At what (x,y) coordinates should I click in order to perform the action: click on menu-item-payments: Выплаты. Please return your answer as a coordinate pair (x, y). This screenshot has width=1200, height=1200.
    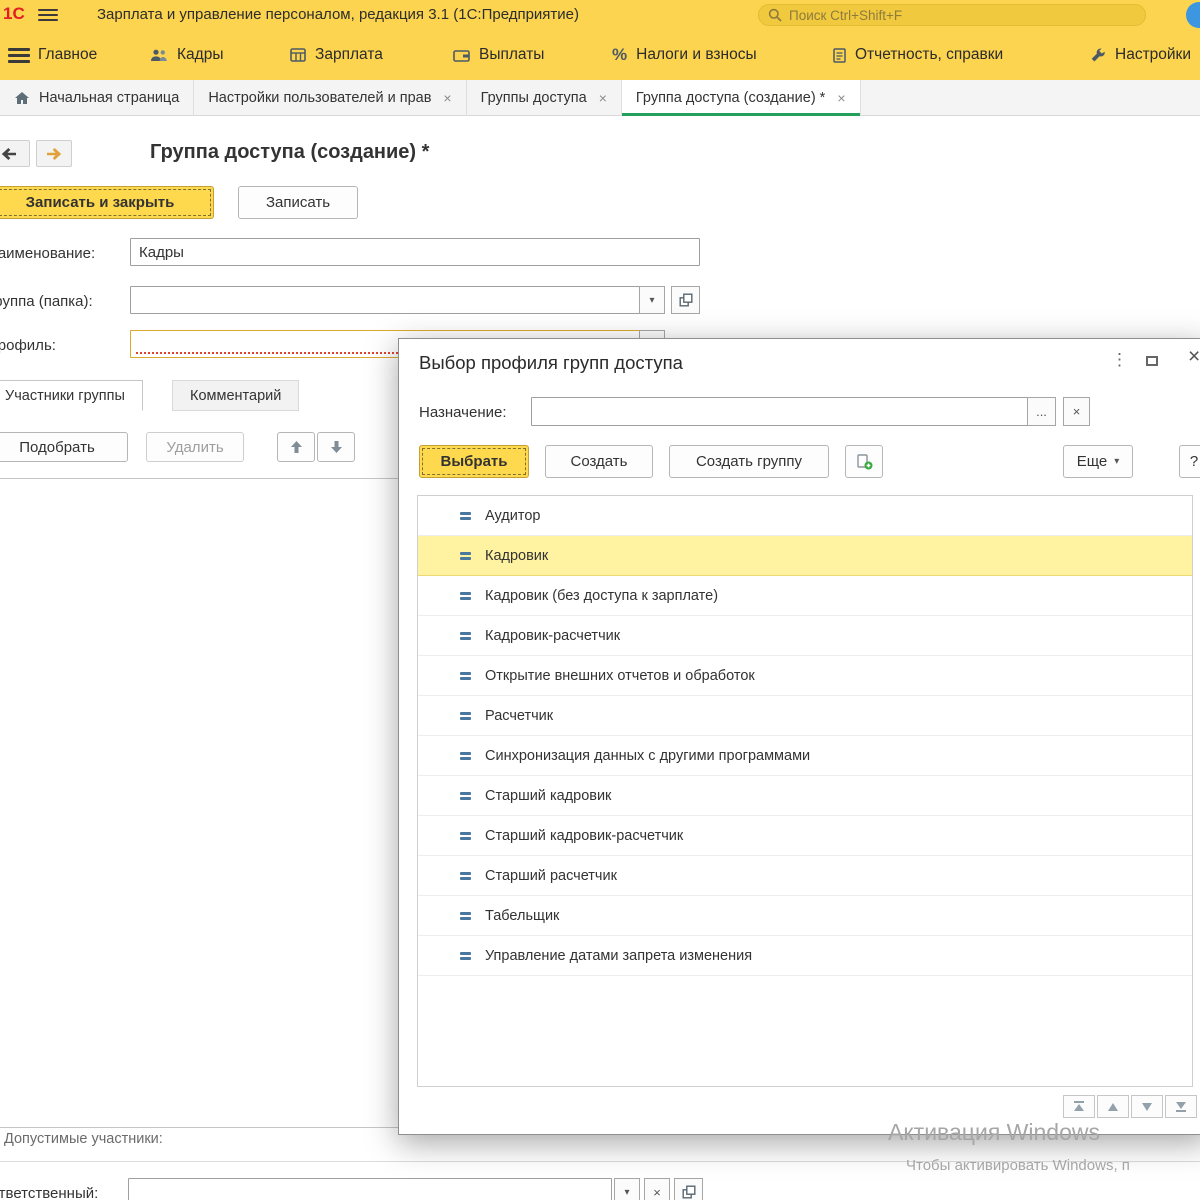
    Looking at the image, I should click on (498, 55).